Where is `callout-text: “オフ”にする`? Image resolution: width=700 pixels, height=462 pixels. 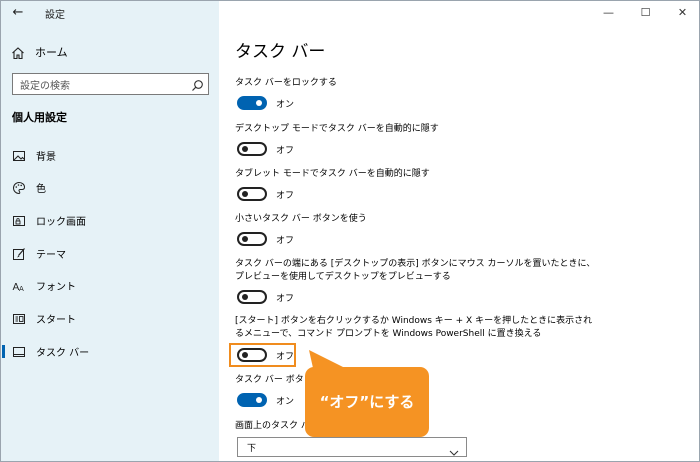
callout-text: “オフ”にする is located at coordinates (367, 402).